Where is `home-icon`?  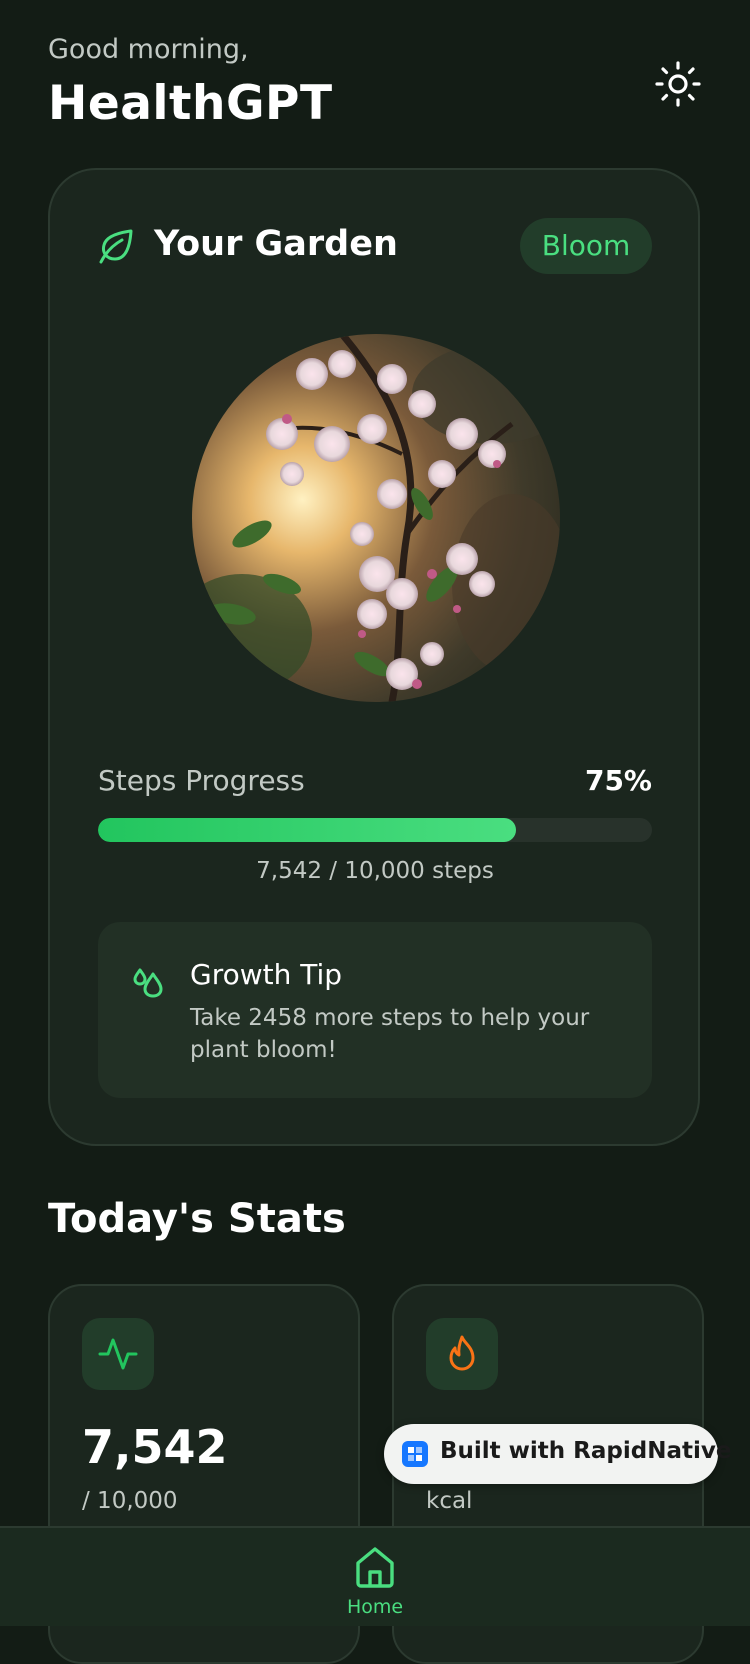
home-icon is located at coordinates (375, 1567).